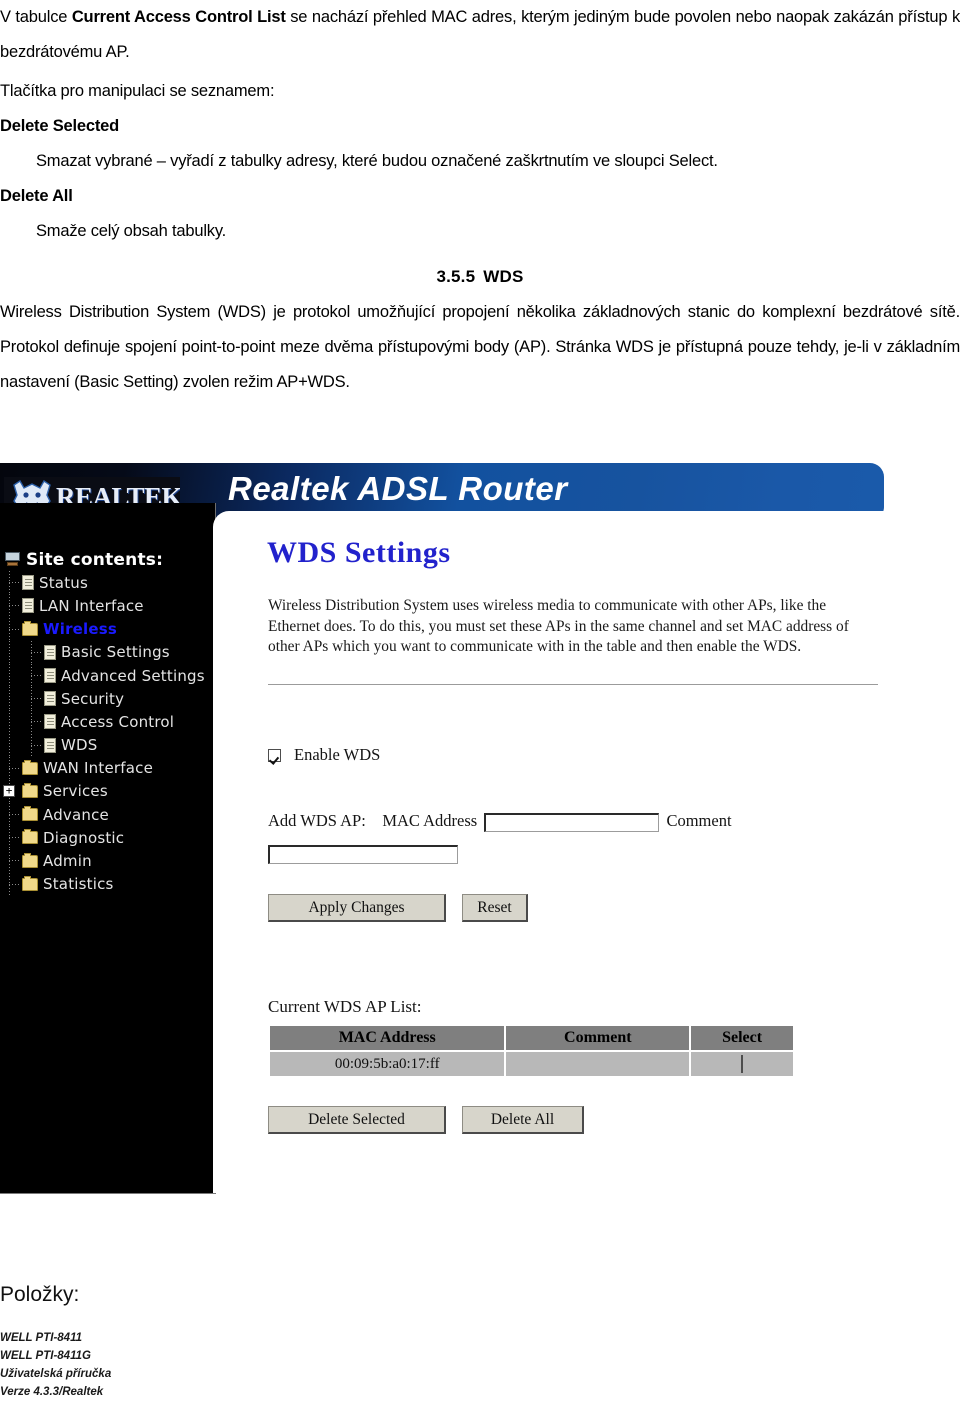  I want to click on sidebar-item-label: Advance, so click(76, 814).